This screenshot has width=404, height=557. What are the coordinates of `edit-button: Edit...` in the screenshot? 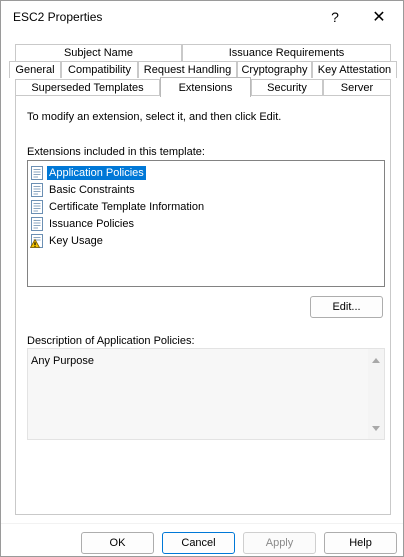 It's located at (346, 307).